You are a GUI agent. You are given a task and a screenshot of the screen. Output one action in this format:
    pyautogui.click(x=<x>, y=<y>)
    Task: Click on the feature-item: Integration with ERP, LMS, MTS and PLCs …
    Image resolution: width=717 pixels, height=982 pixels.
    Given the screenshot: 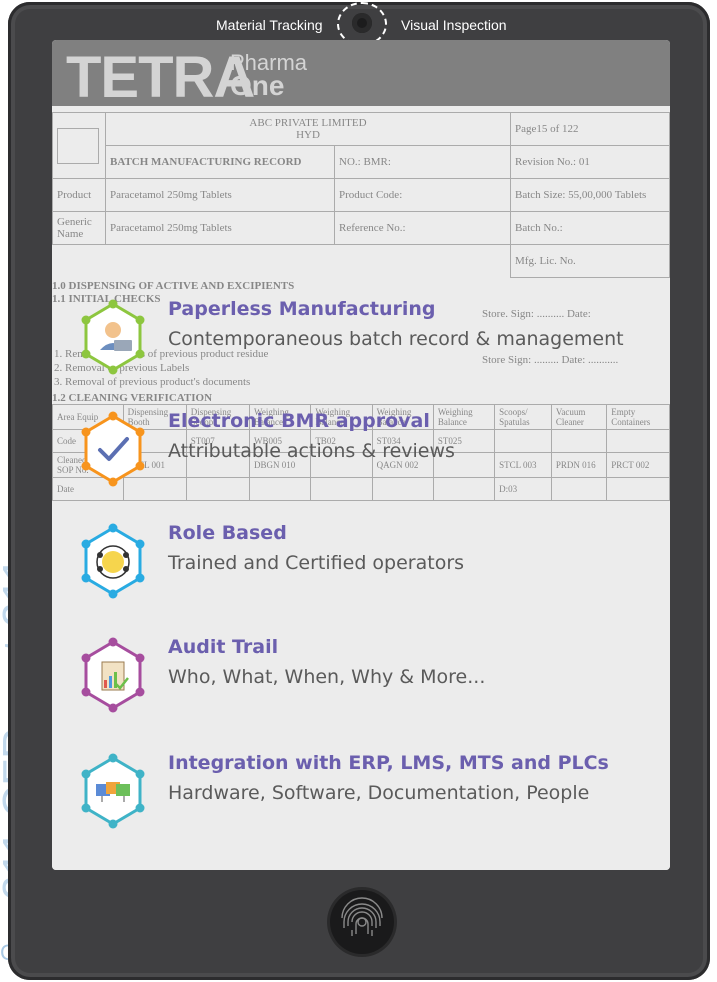 What is the action you would take?
    pyautogui.click(x=368, y=792)
    